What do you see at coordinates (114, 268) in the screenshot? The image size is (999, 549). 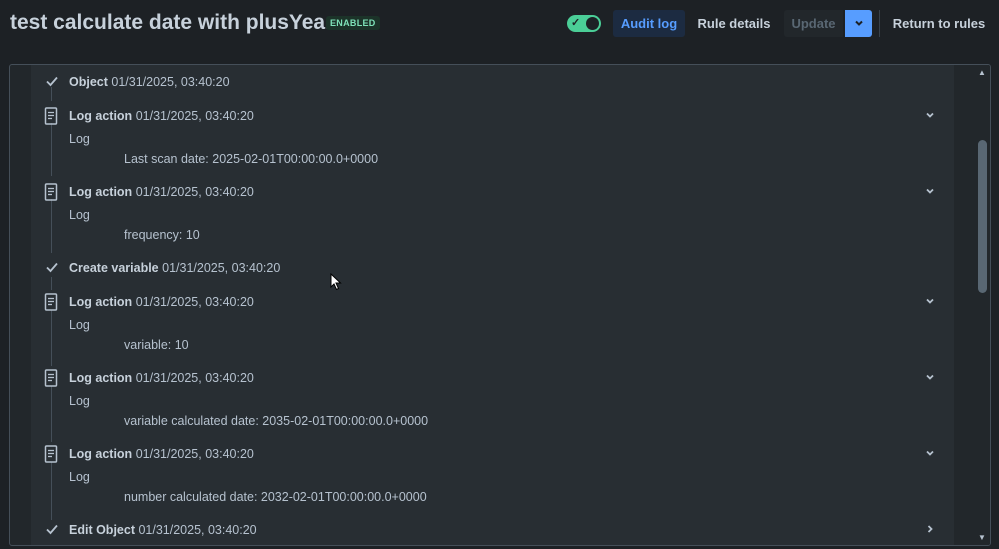 I see `entry-name: Create variable` at bounding box center [114, 268].